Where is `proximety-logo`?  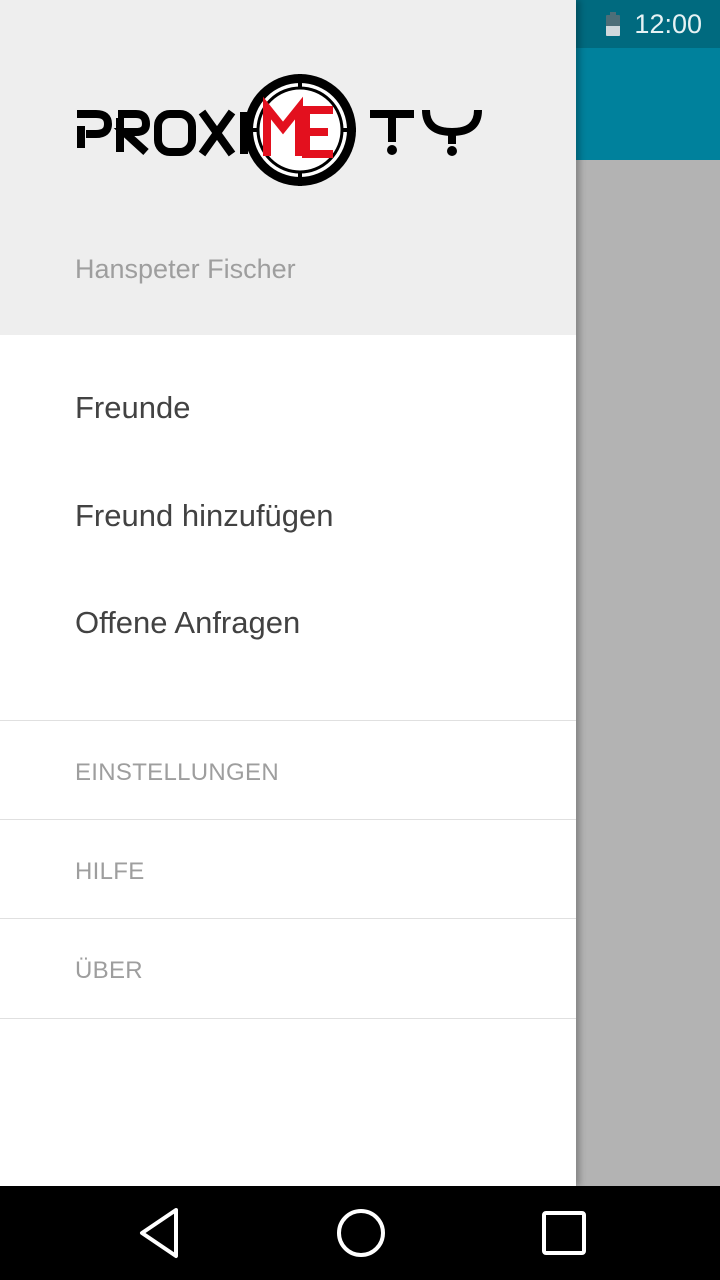 proximety-logo is located at coordinates (279, 130).